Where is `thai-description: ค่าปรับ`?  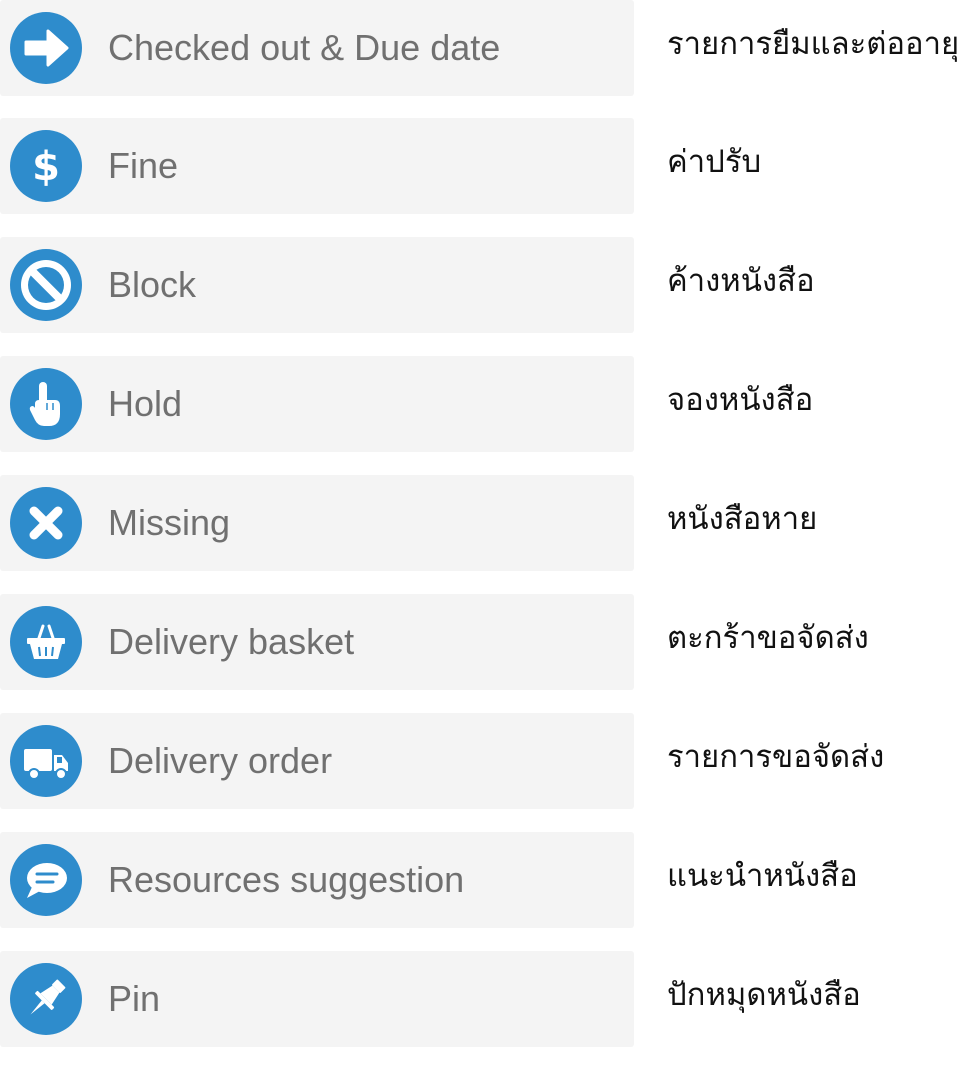 thai-description: ค่าปรับ is located at coordinates (714, 162).